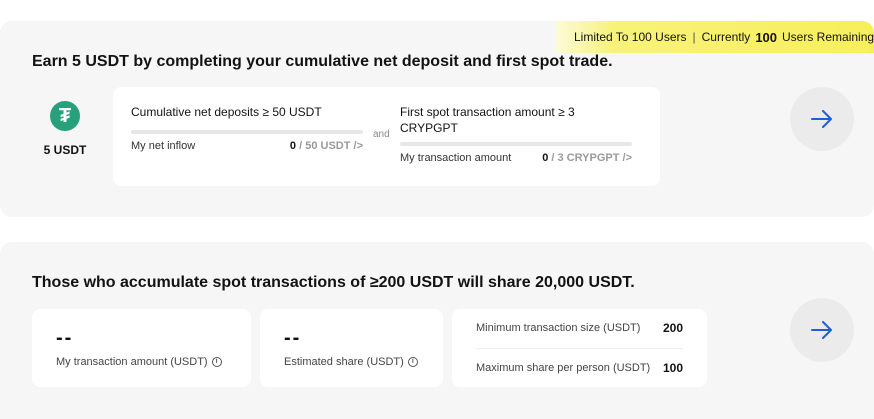 The width and height of the screenshot is (874, 419). I want to click on max-share-row: Maximum share per person (USDT) 100, so click(579, 368).